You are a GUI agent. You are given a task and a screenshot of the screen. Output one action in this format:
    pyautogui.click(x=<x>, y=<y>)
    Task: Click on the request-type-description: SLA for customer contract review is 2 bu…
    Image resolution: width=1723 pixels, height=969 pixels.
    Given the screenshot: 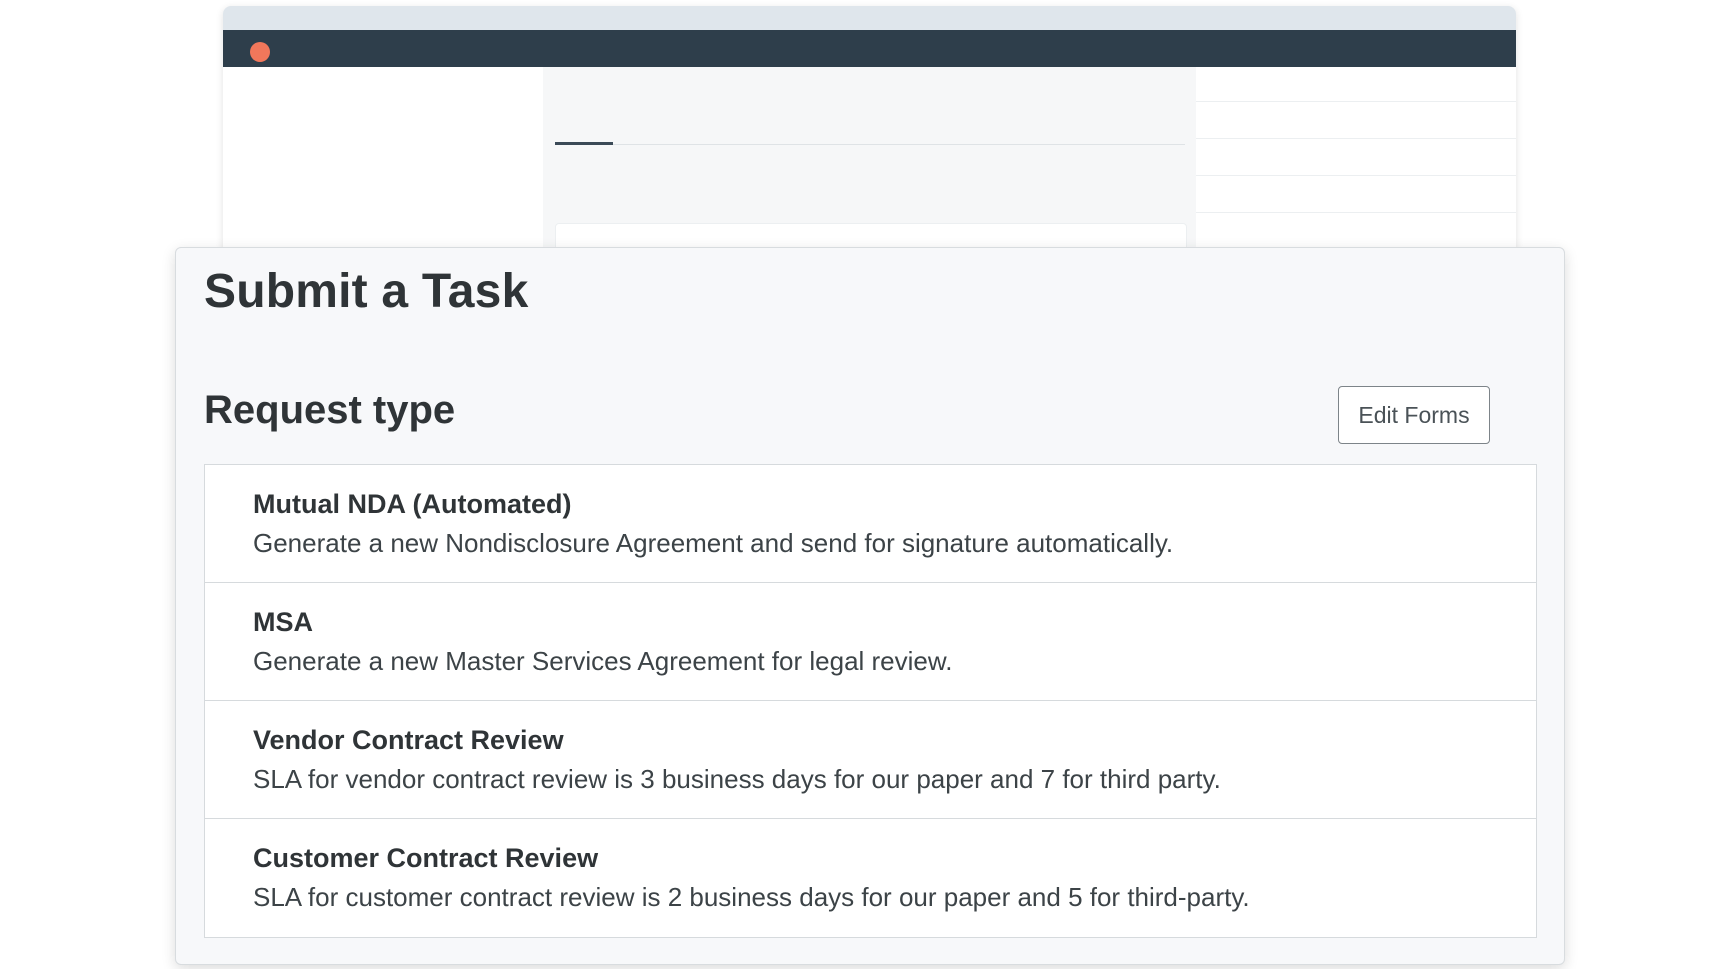 What is the action you would take?
    pyautogui.click(x=751, y=897)
    